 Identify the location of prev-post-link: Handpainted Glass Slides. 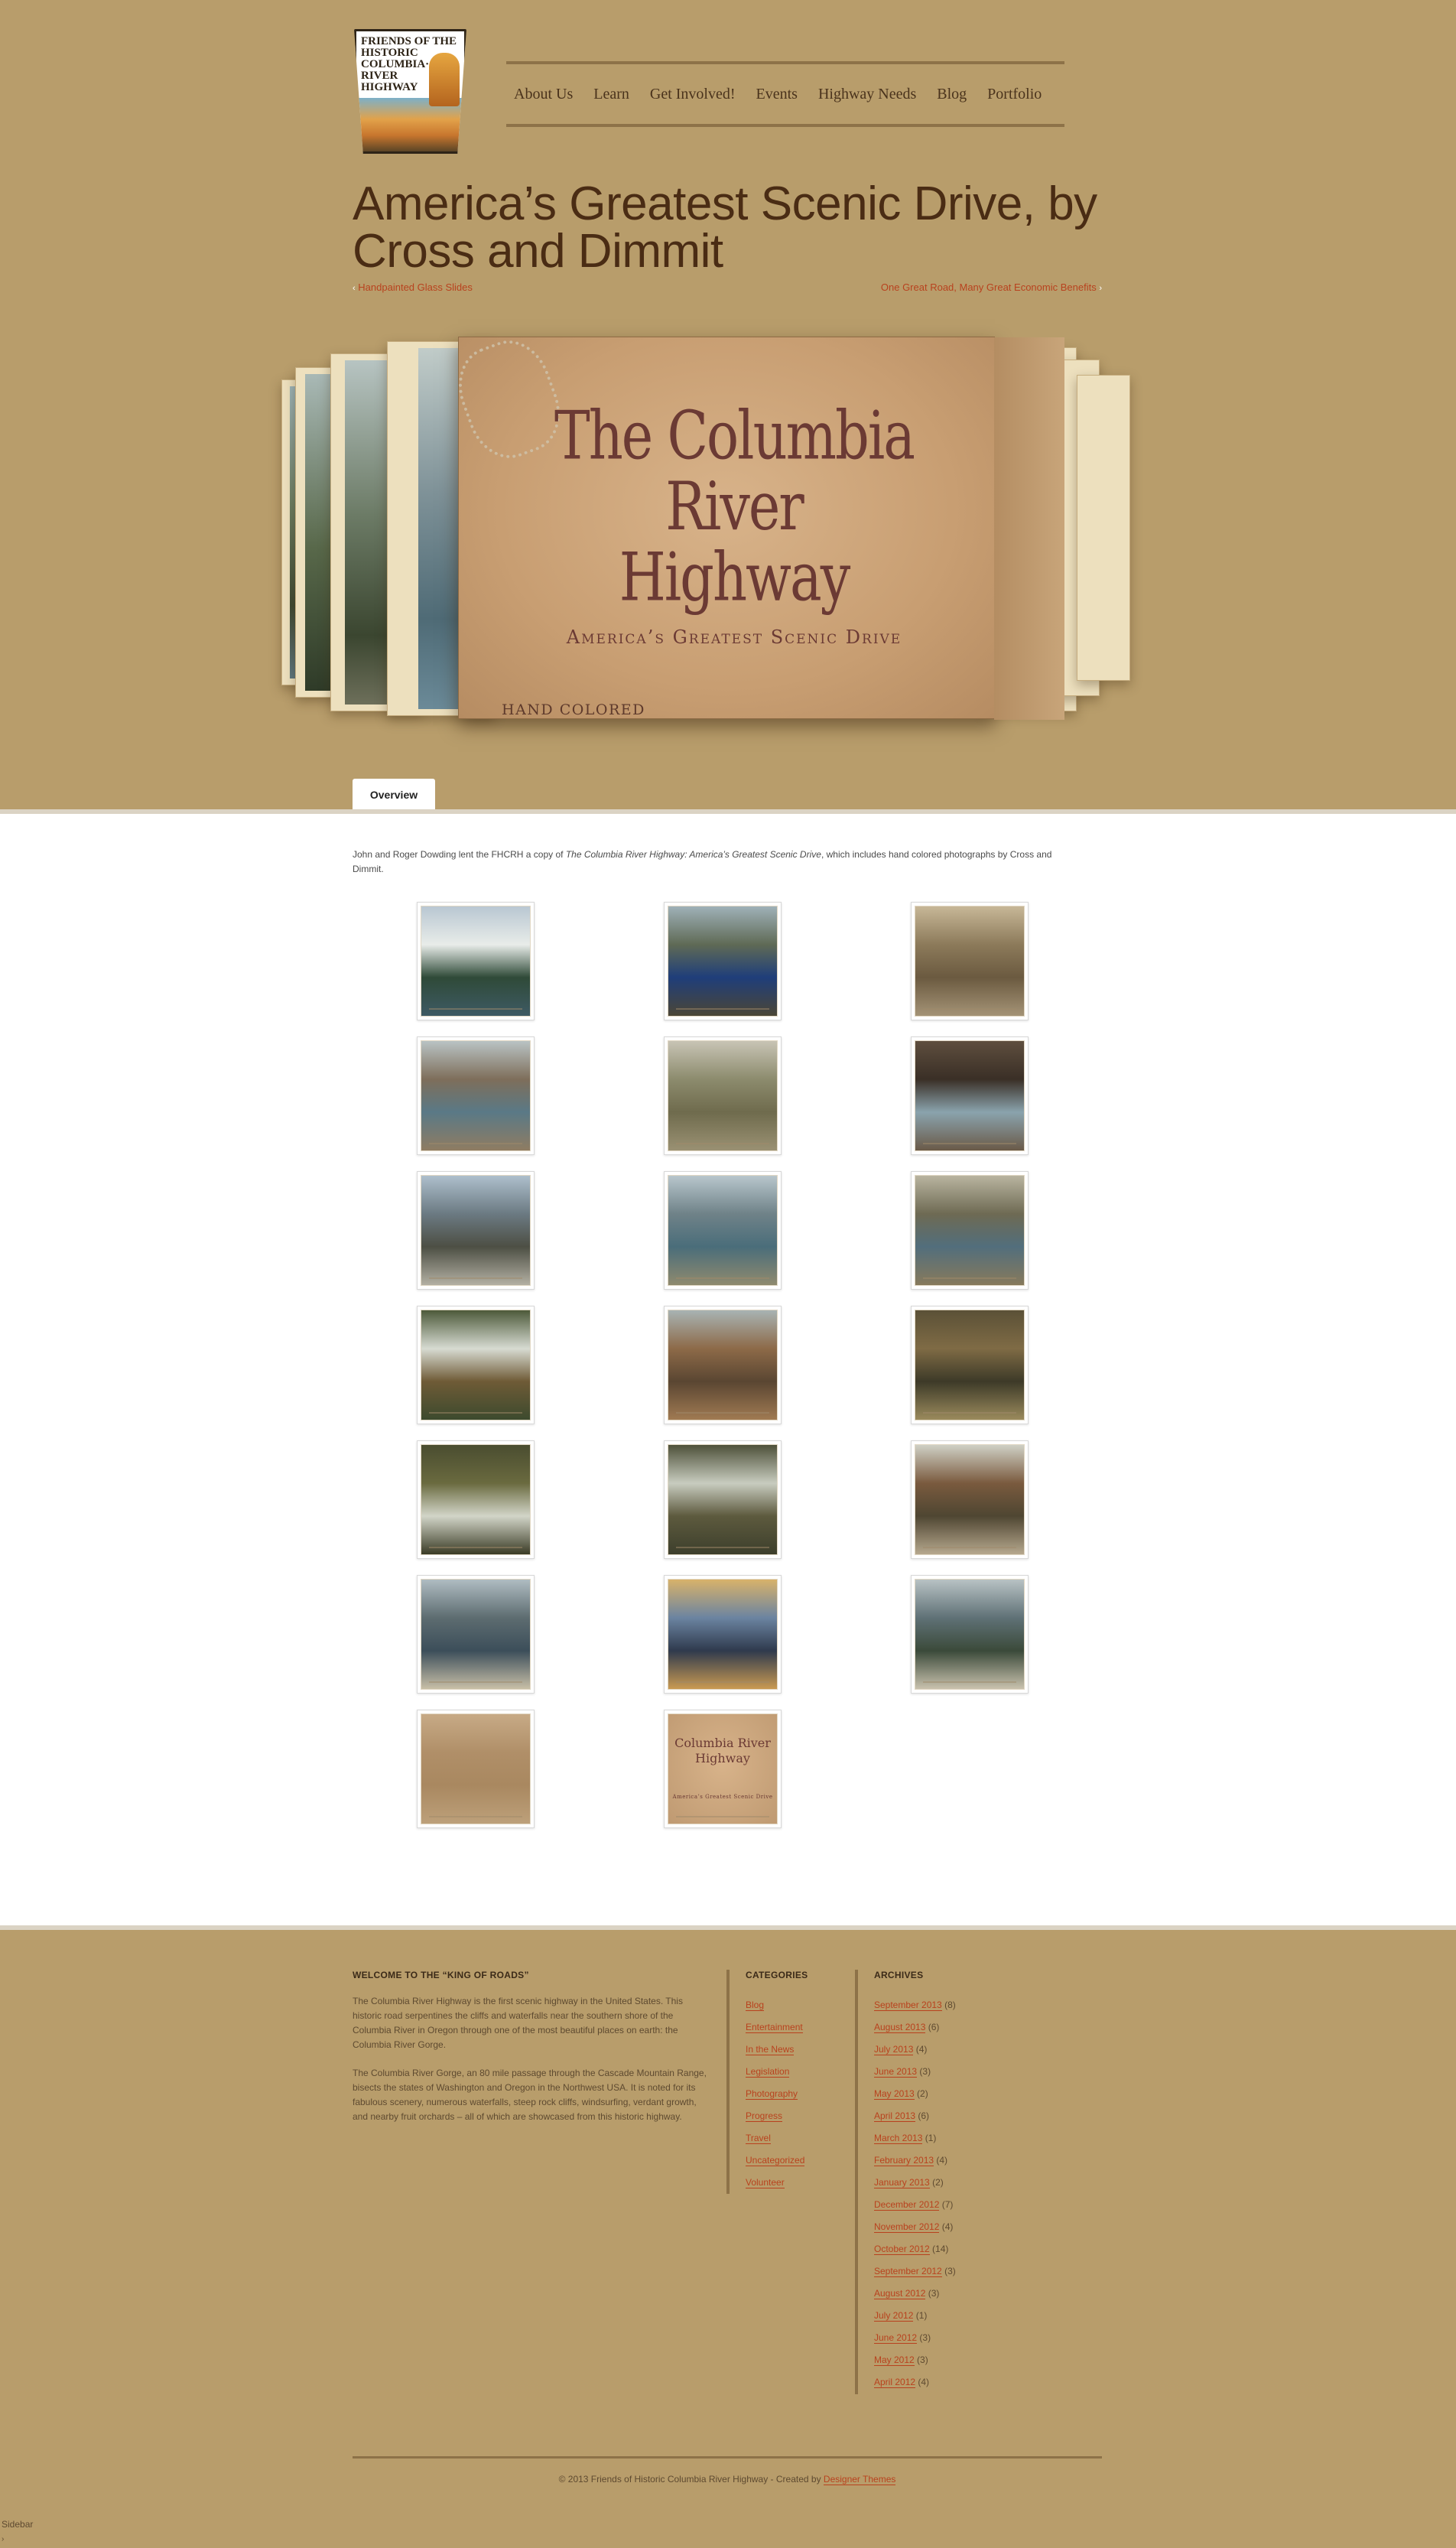
(415, 287).